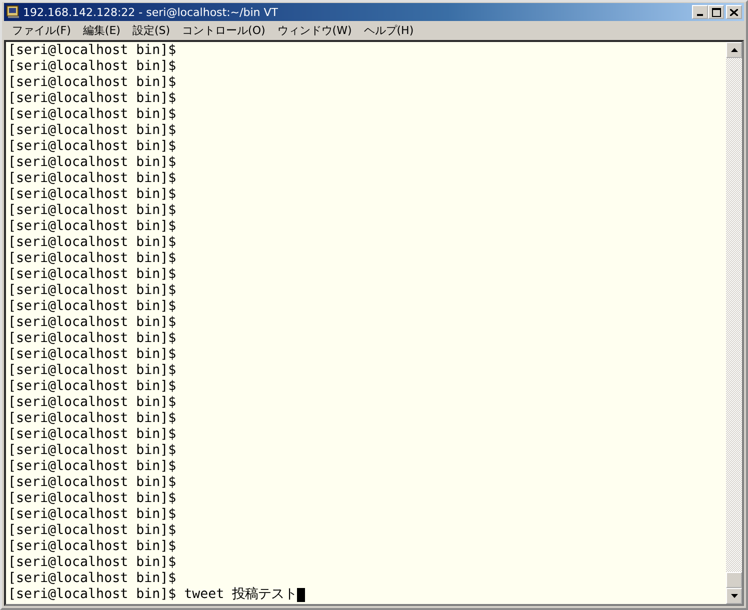 The image size is (748, 610). Describe the element at coordinates (314, 30) in the screenshot. I see `menu-item: ウィンドウ(W)` at that location.